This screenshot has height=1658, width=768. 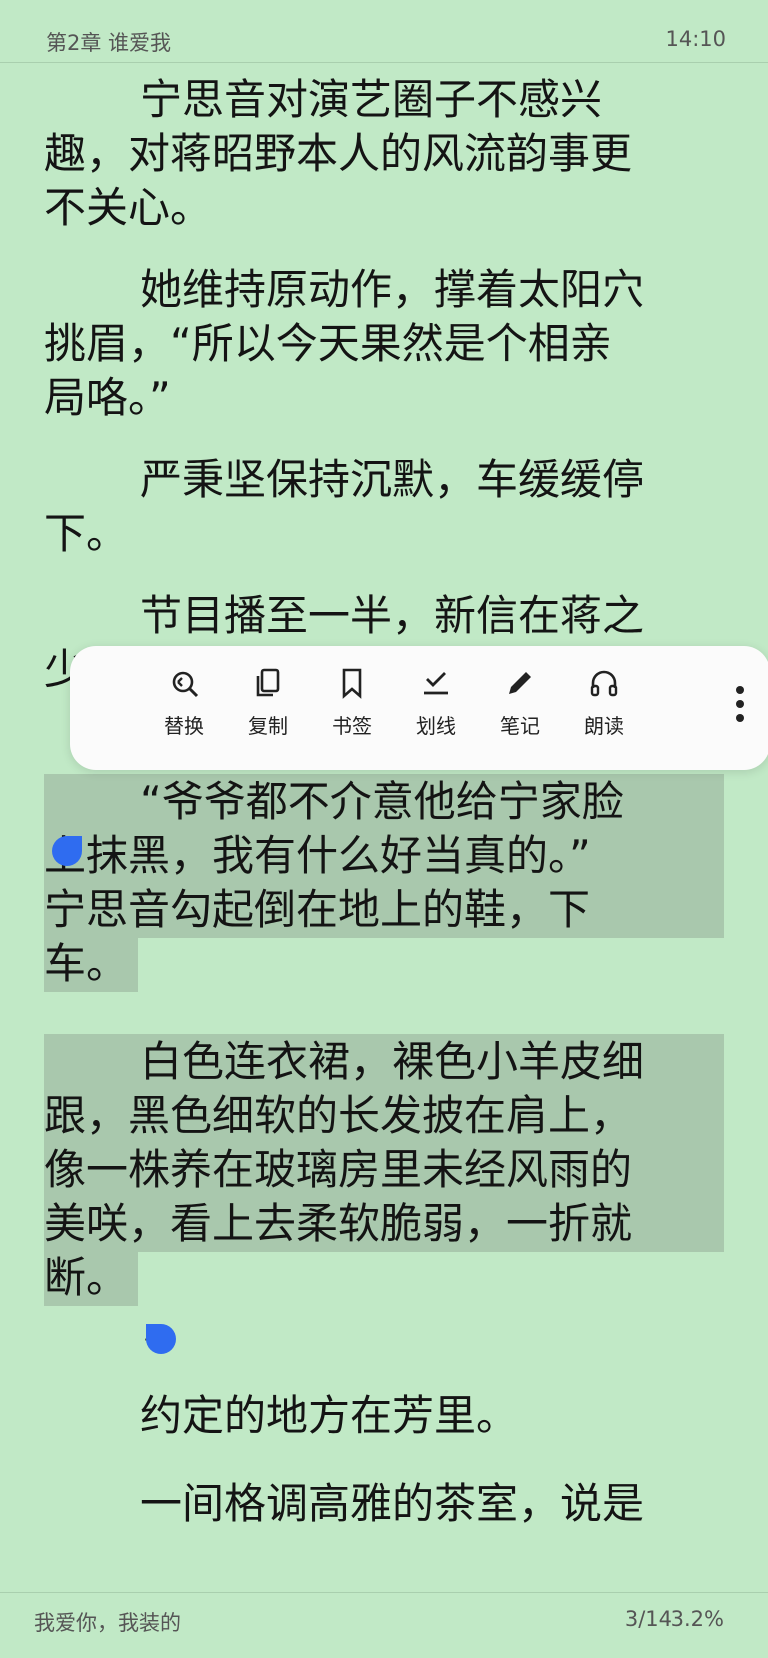 I want to click on reader-footer: 我爱你，我装的 3/14 3.2%, so click(x=384, y=1625).